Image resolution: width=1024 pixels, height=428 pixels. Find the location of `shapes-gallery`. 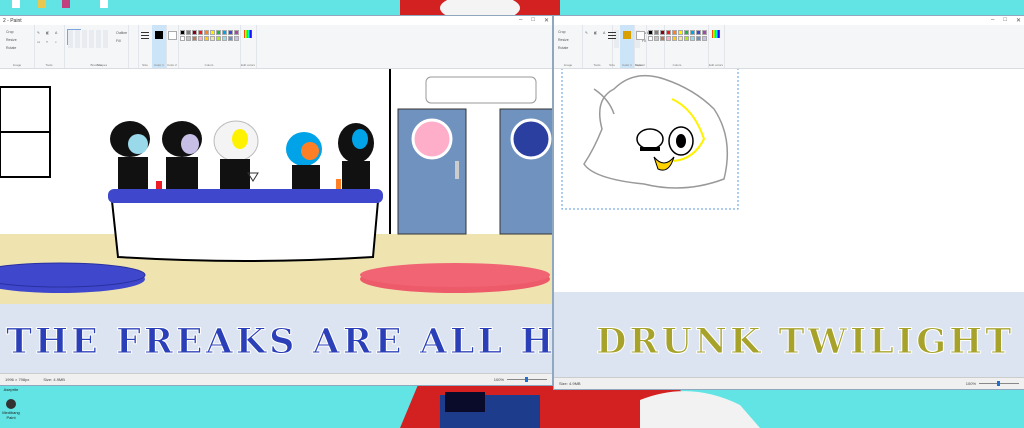

shapes-gallery is located at coordinates (89, 39).